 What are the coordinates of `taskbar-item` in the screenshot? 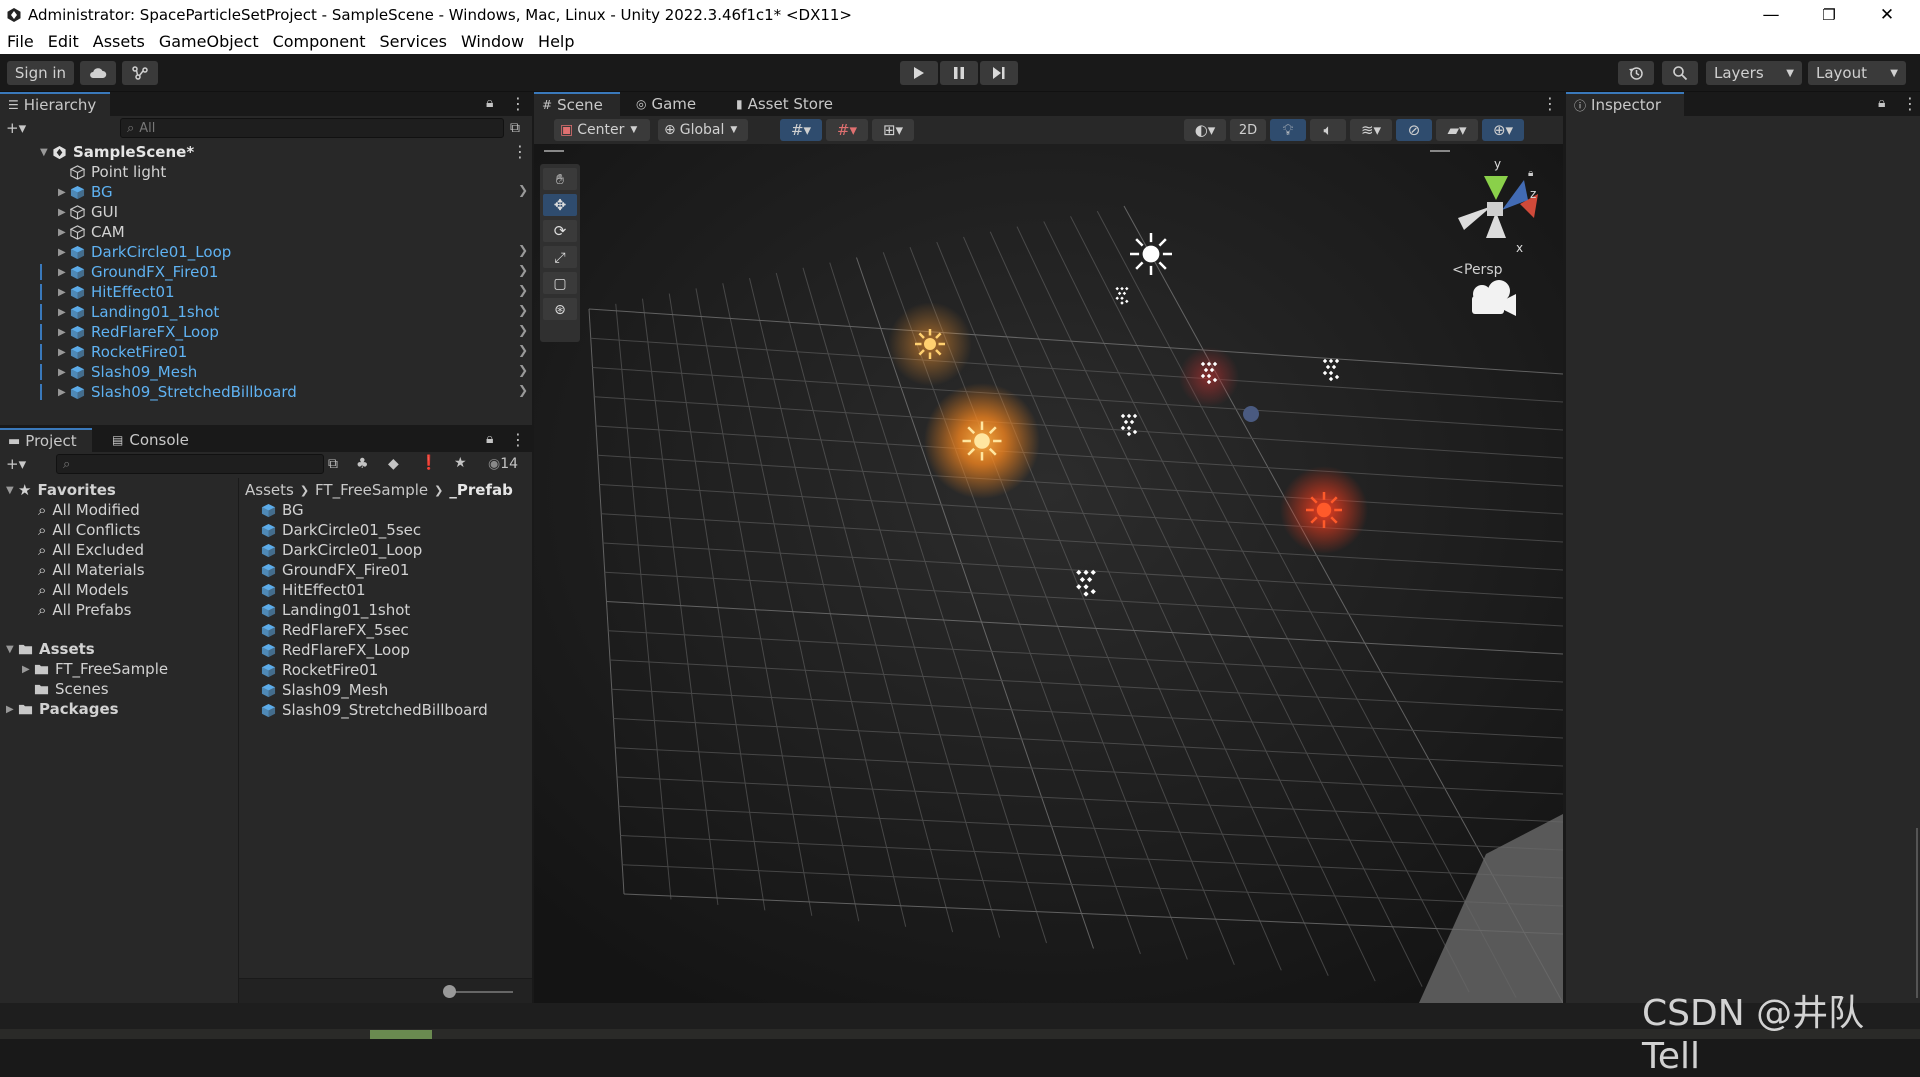 It's located at (401, 1034).